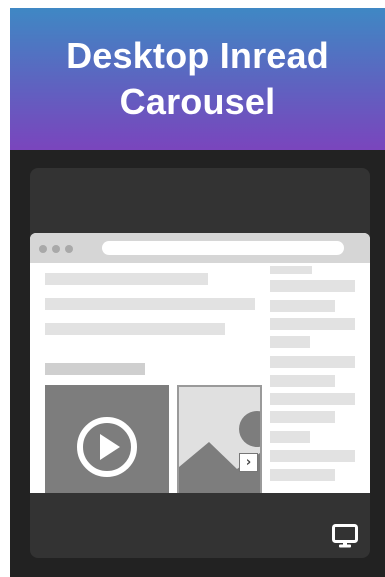 The image size is (385, 577). Describe the element at coordinates (248, 462) in the screenshot. I see `chevron-right-icon: ›` at that location.